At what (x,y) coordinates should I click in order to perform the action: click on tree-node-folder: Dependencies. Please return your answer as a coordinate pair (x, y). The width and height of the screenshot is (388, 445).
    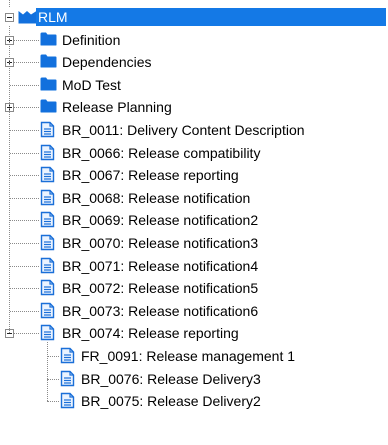
    Looking at the image, I should click on (194, 62).